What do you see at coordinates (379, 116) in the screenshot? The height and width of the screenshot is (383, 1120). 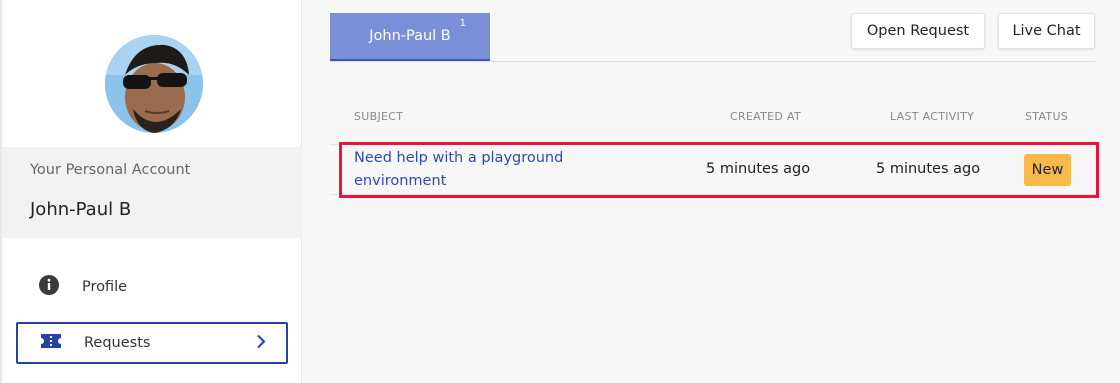 I see `column-header-subject: SUBJECT` at bounding box center [379, 116].